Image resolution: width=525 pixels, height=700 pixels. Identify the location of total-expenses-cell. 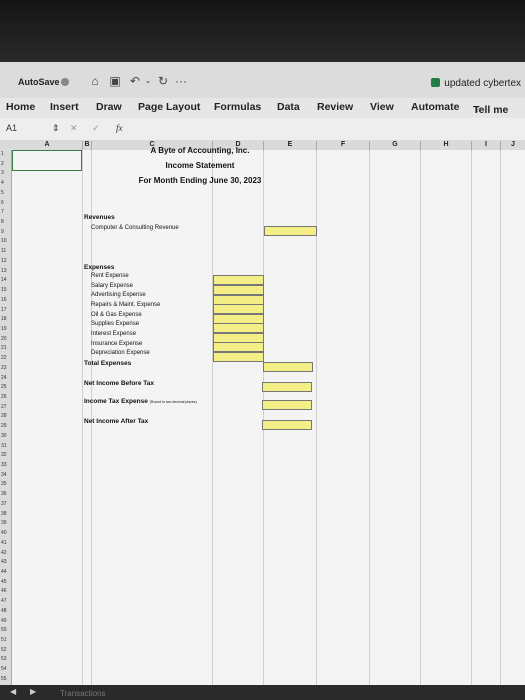
(288, 367).